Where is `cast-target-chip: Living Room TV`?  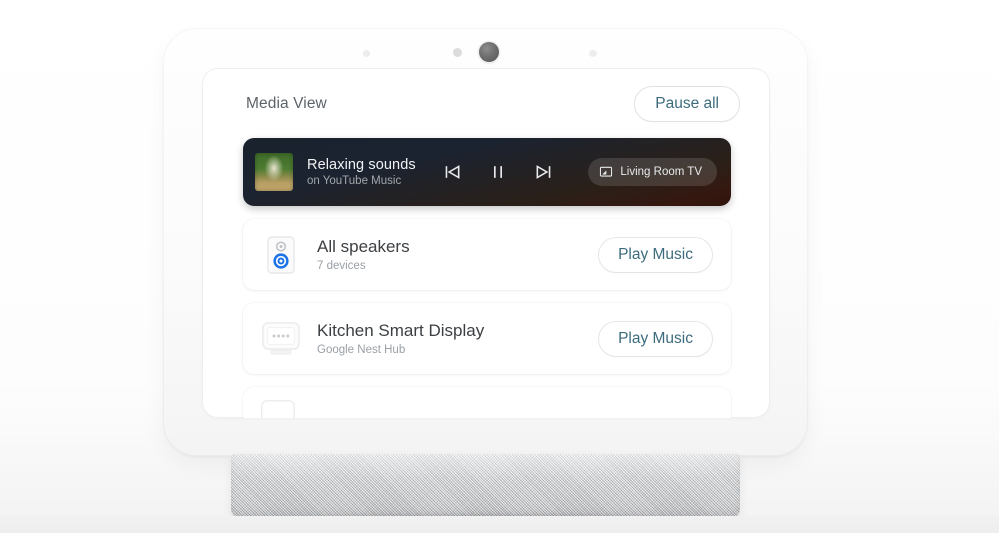
cast-target-chip: Living Room TV is located at coordinates (652, 172).